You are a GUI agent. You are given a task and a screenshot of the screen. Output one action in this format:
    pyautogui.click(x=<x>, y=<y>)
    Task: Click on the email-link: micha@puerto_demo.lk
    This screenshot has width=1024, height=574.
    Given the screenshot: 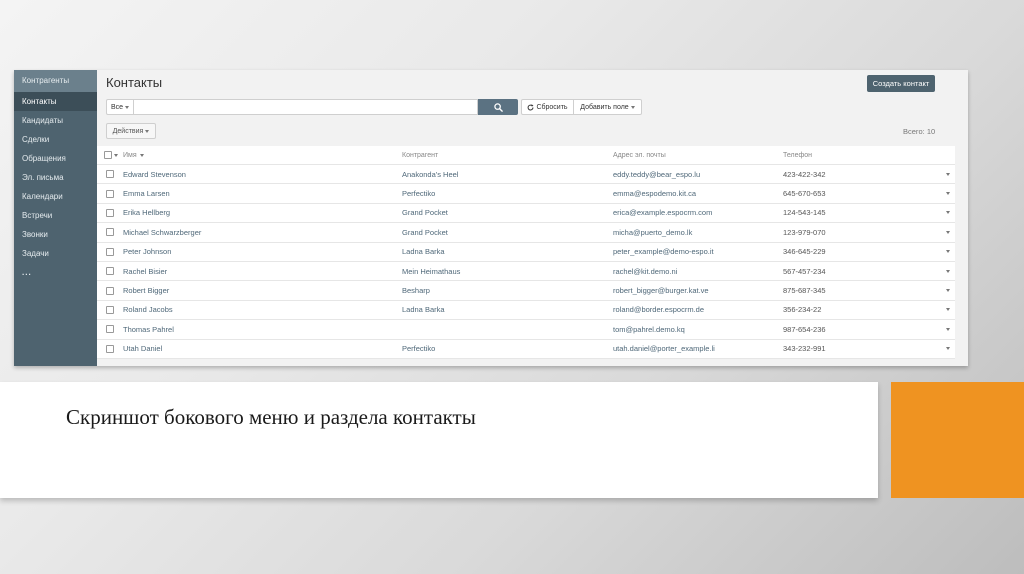 What is the action you would take?
    pyautogui.click(x=698, y=232)
    